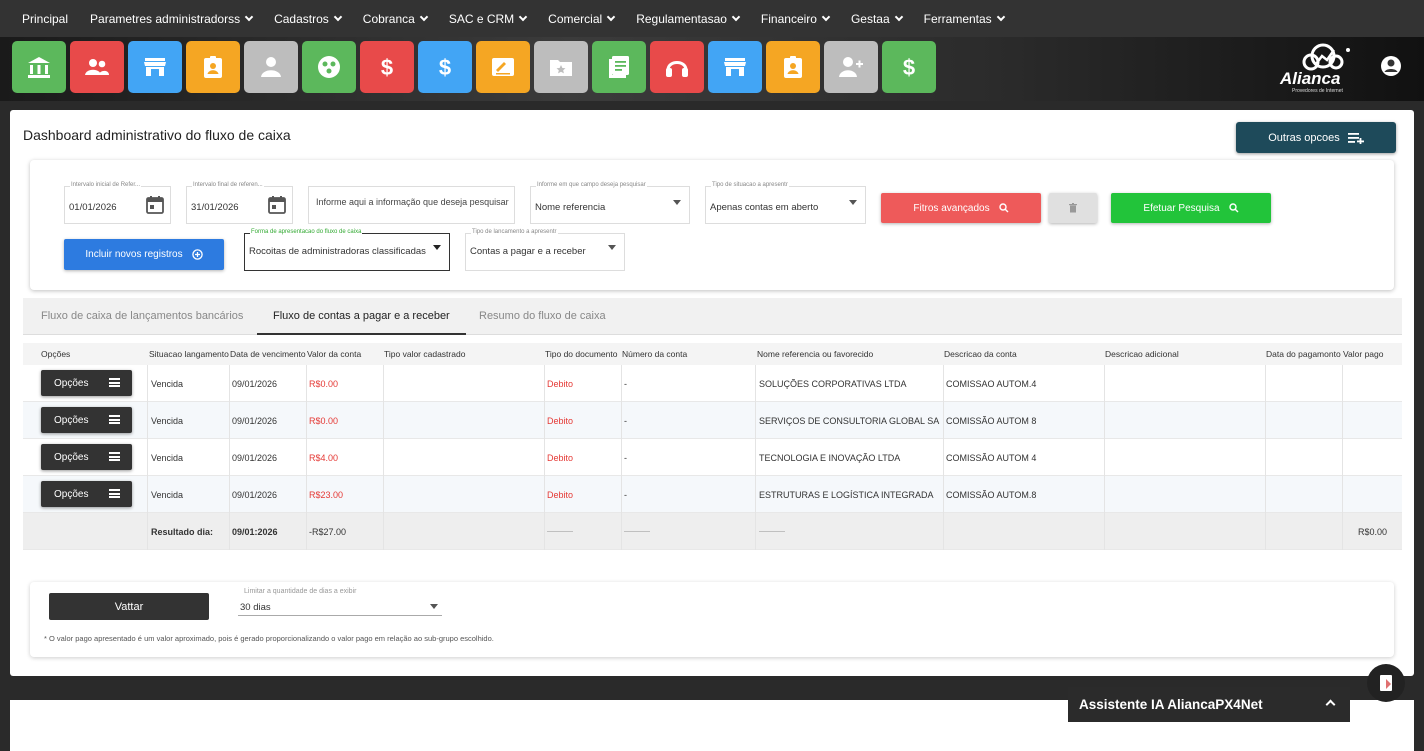 This screenshot has height=751, width=1424. What do you see at coordinates (387, 67) in the screenshot?
I see `quick-tile-6: $` at bounding box center [387, 67].